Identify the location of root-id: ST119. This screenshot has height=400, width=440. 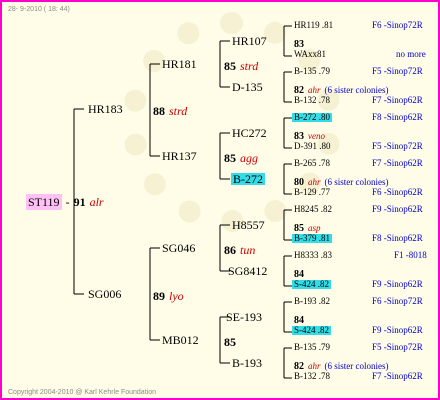
(44, 202).